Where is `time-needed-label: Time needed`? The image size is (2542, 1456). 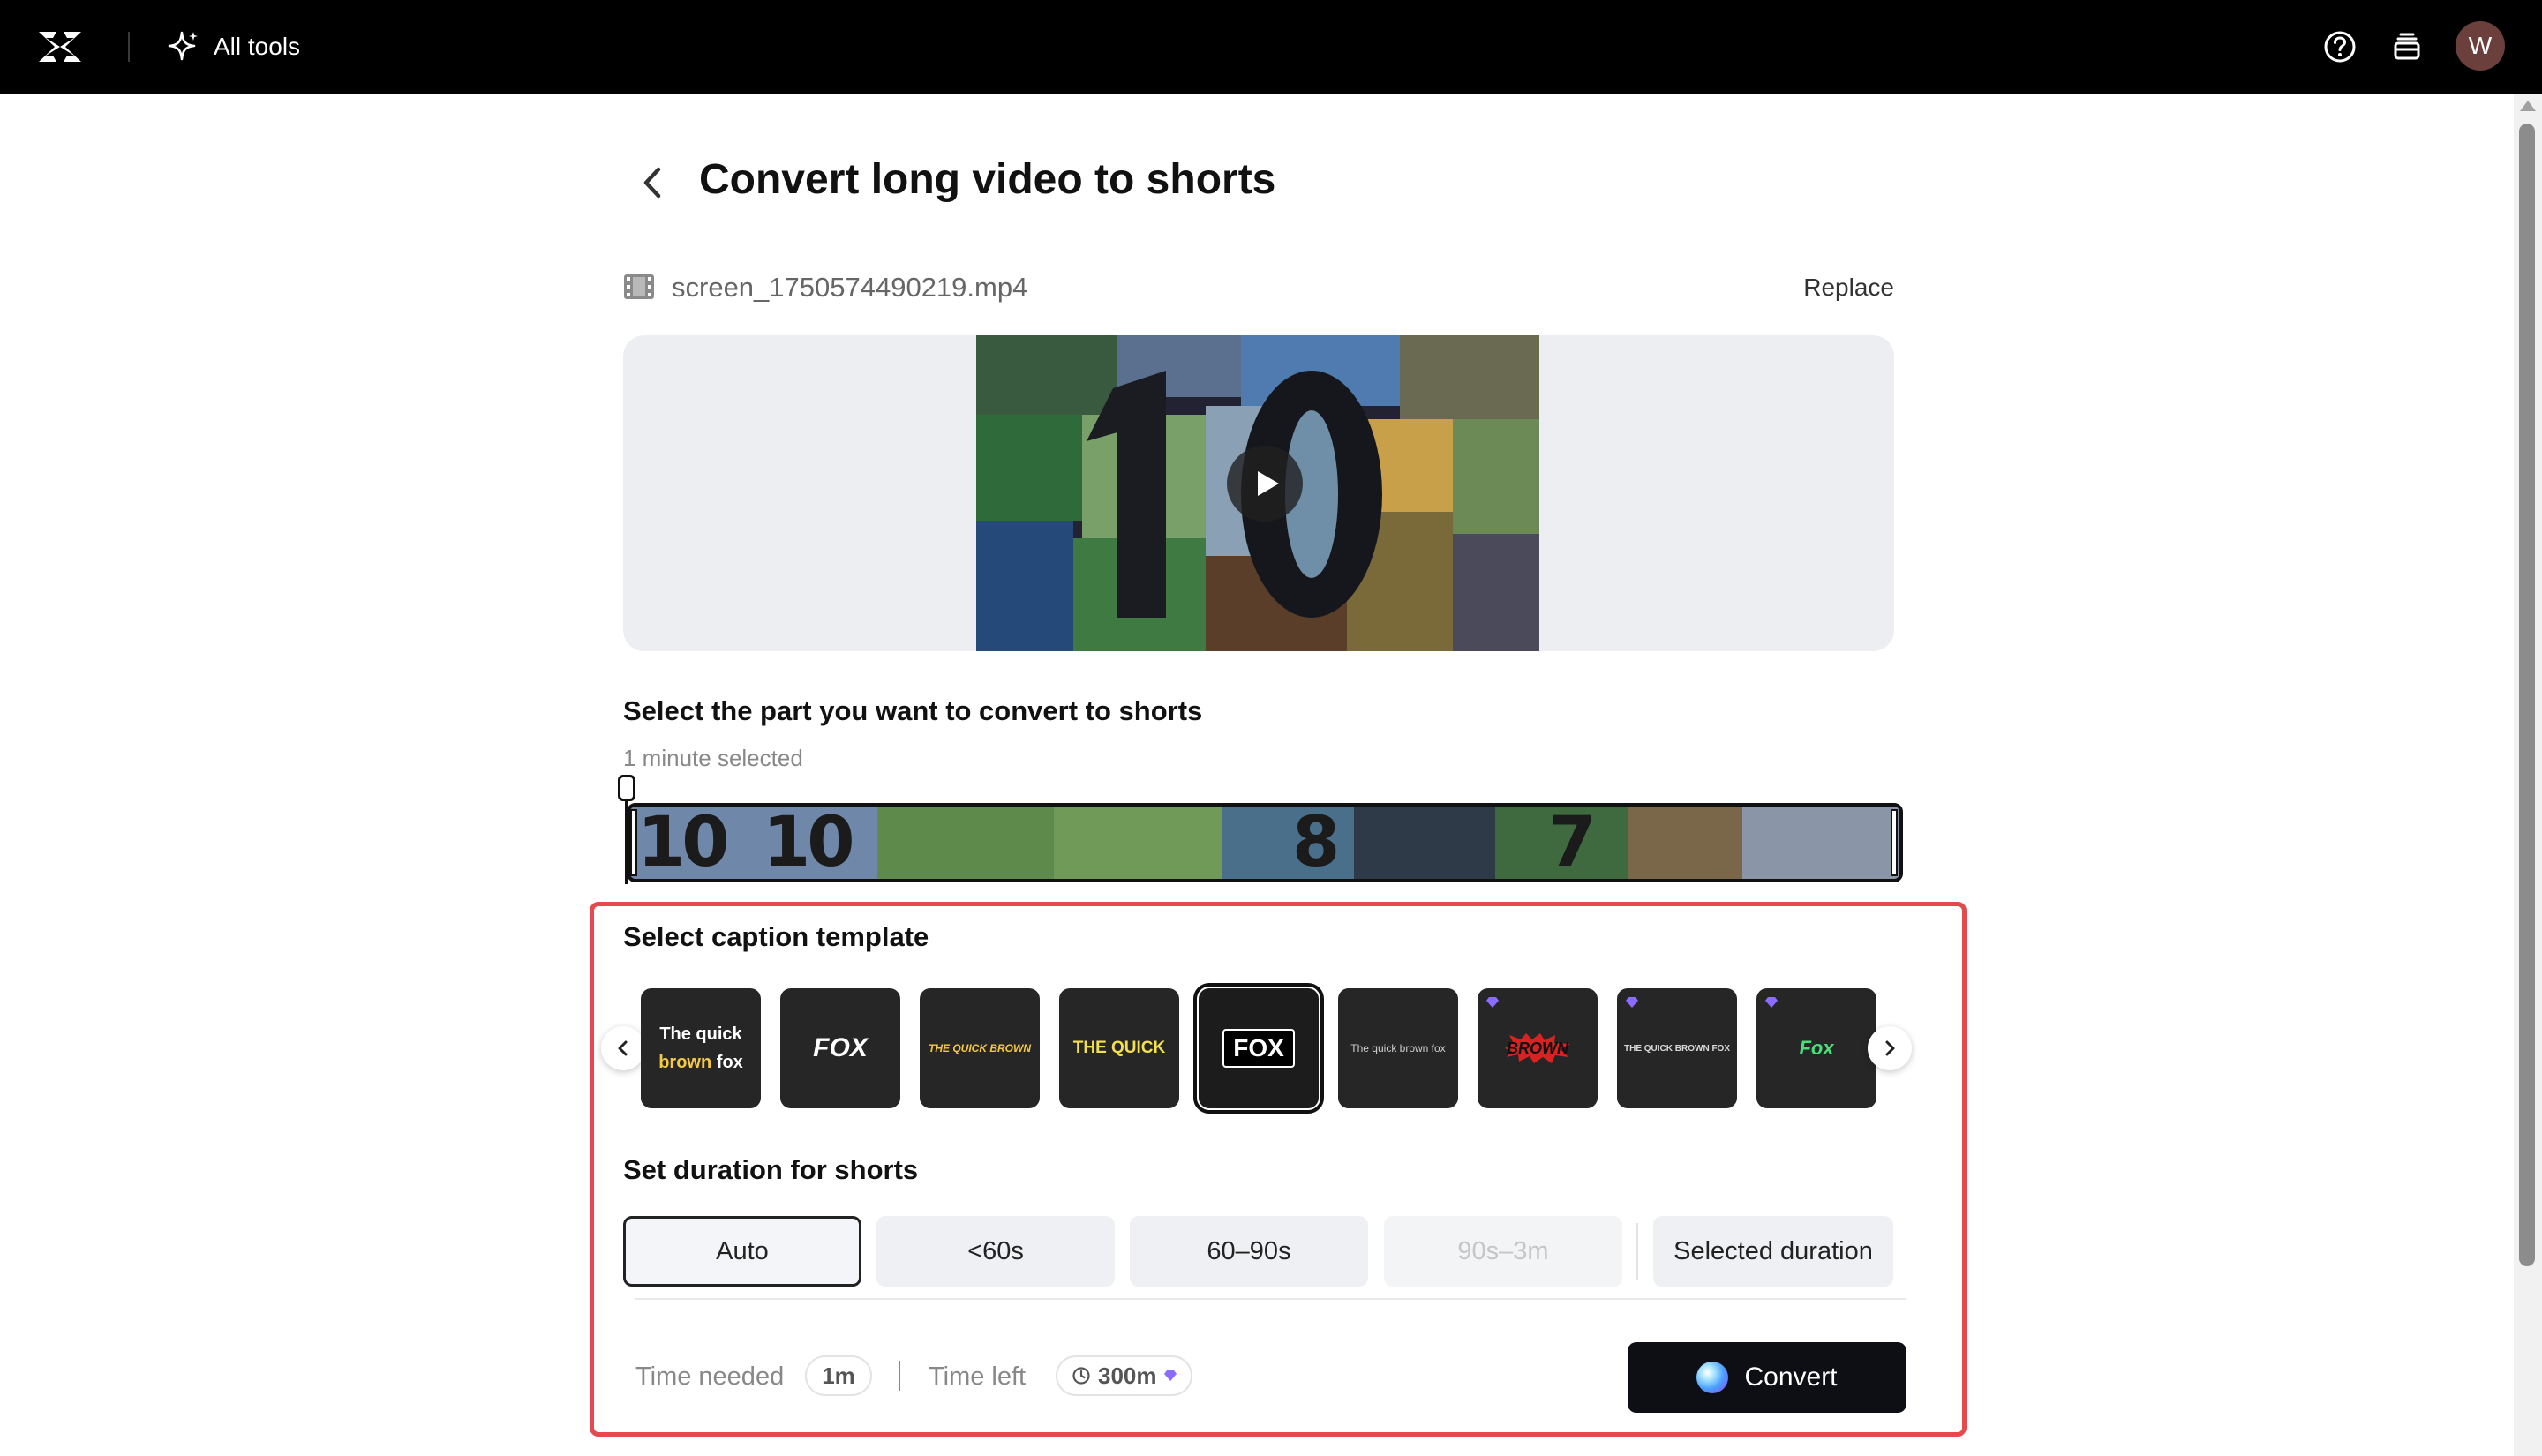
time-needed-label: Time needed is located at coordinates (710, 1376).